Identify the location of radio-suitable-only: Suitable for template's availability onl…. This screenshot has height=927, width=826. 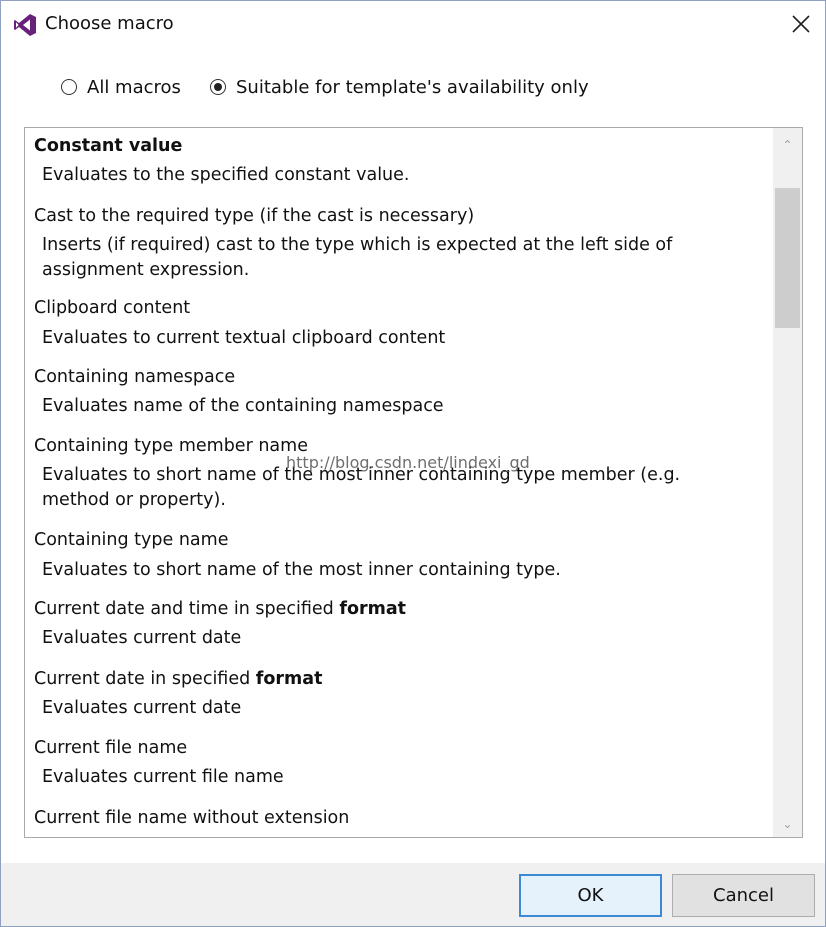
(399, 87).